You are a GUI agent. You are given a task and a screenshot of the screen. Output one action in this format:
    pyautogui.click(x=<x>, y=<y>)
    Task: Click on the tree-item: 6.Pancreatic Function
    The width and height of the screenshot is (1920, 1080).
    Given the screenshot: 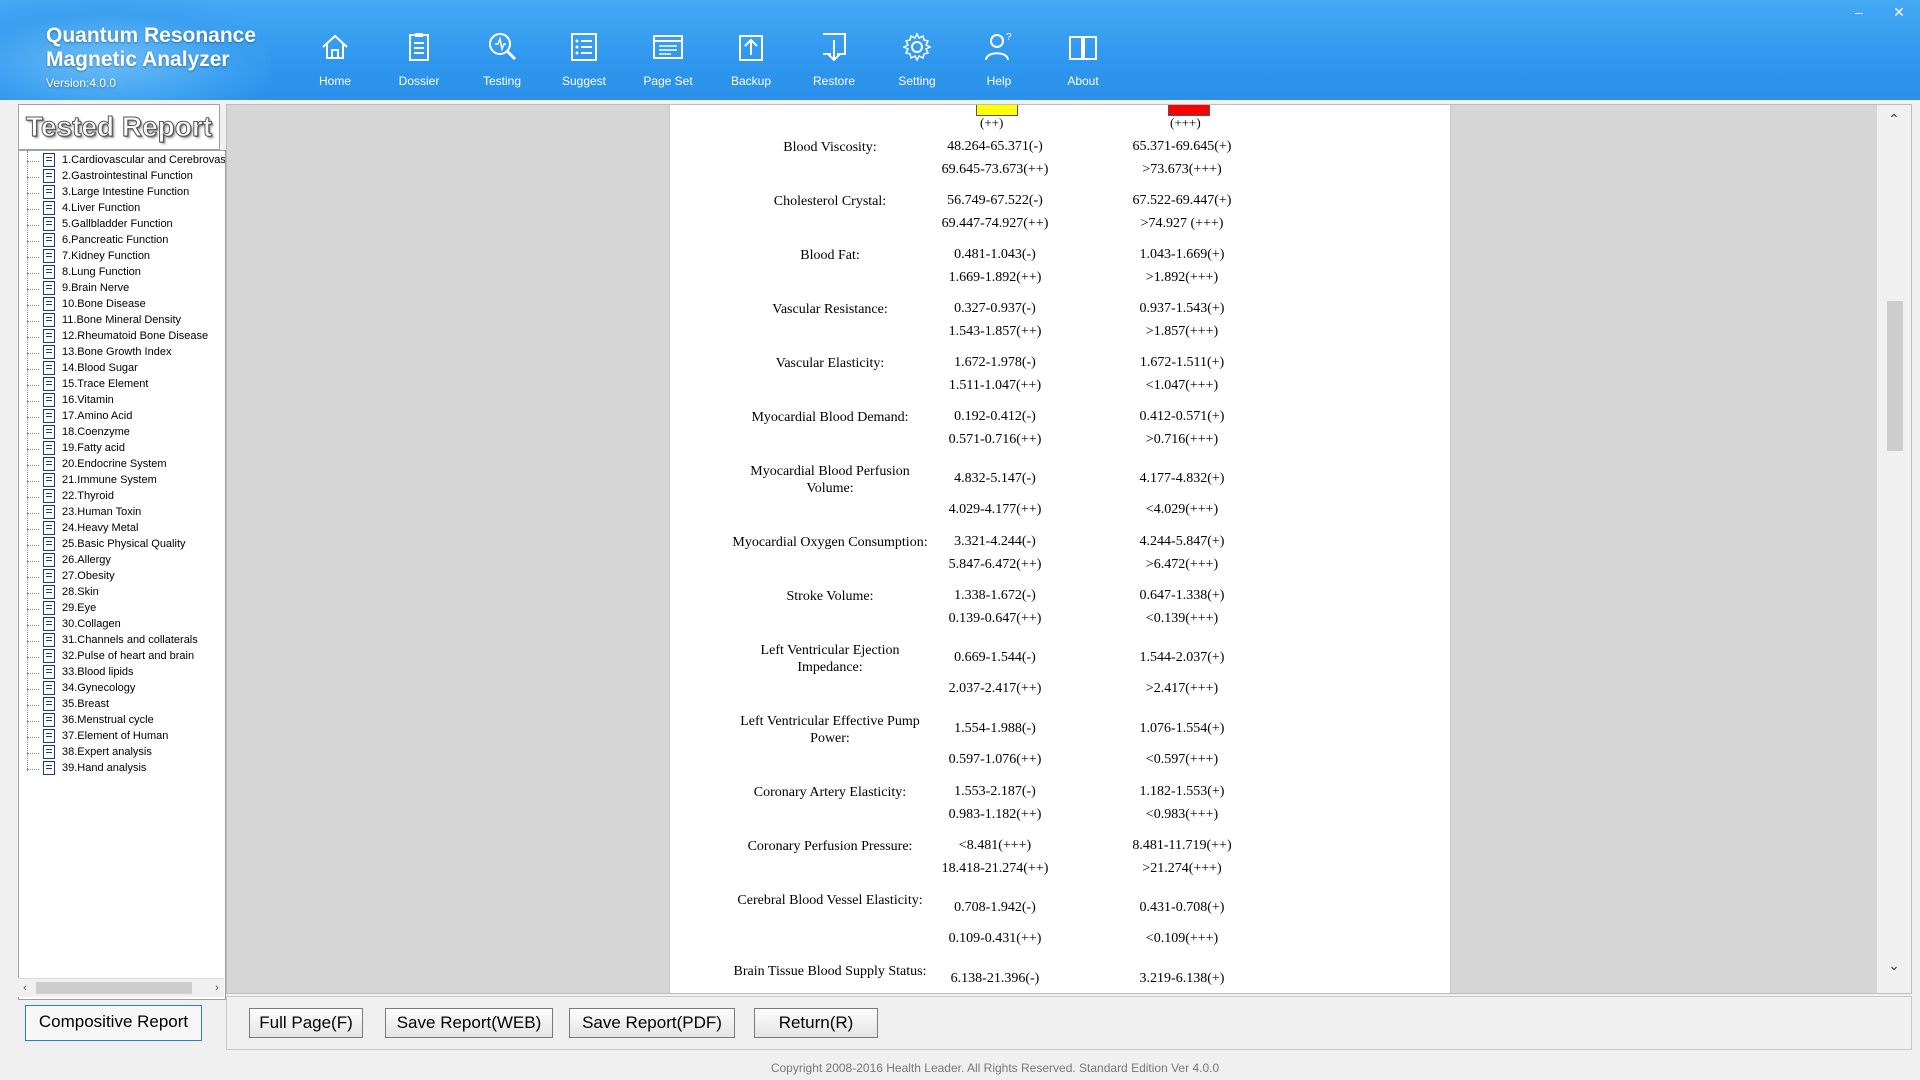 What is the action you would take?
    pyautogui.click(x=122, y=241)
    